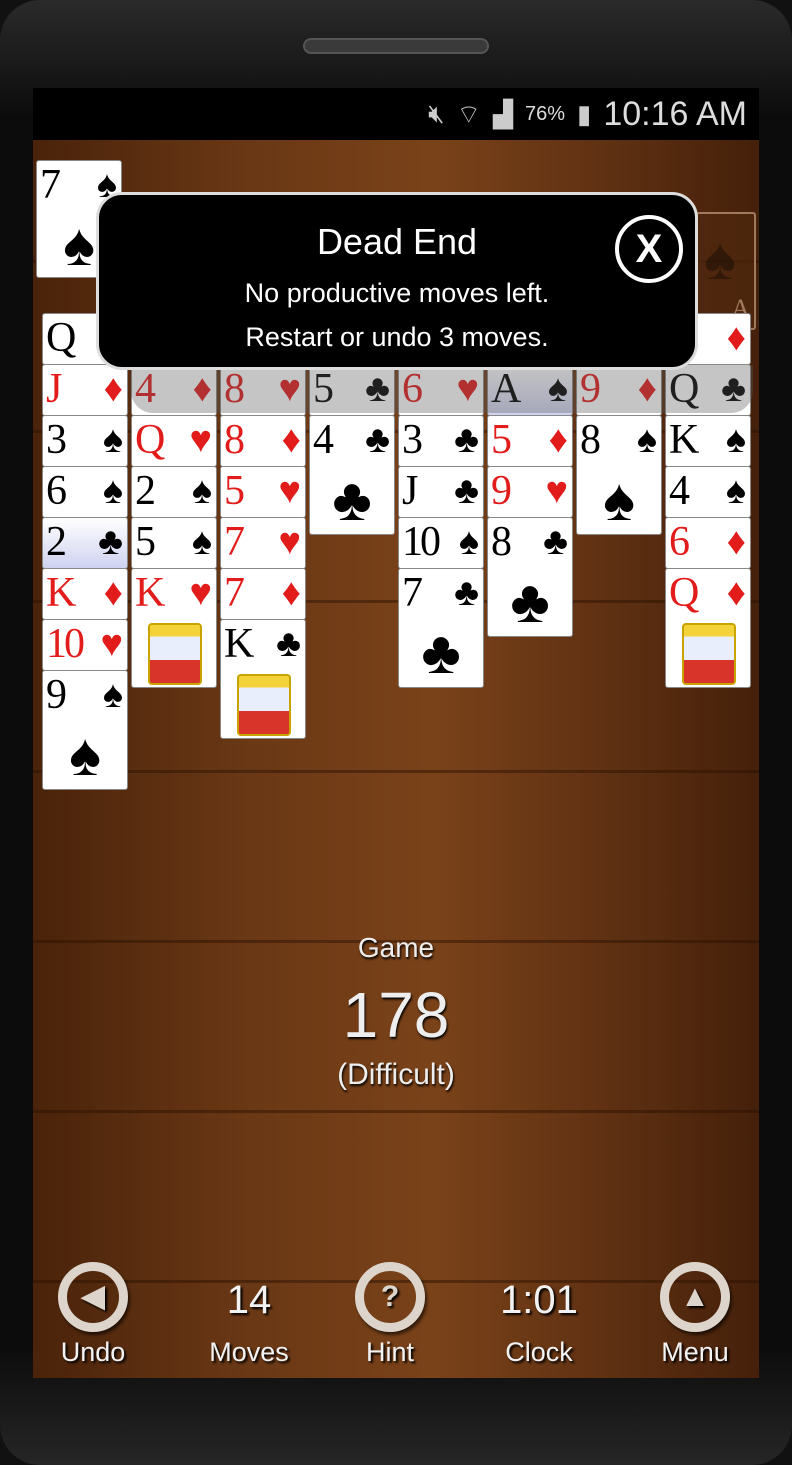 The width and height of the screenshot is (792, 1465). What do you see at coordinates (441, 628) in the screenshot?
I see `tableau-card: 7 ♣ ♣` at bounding box center [441, 628].